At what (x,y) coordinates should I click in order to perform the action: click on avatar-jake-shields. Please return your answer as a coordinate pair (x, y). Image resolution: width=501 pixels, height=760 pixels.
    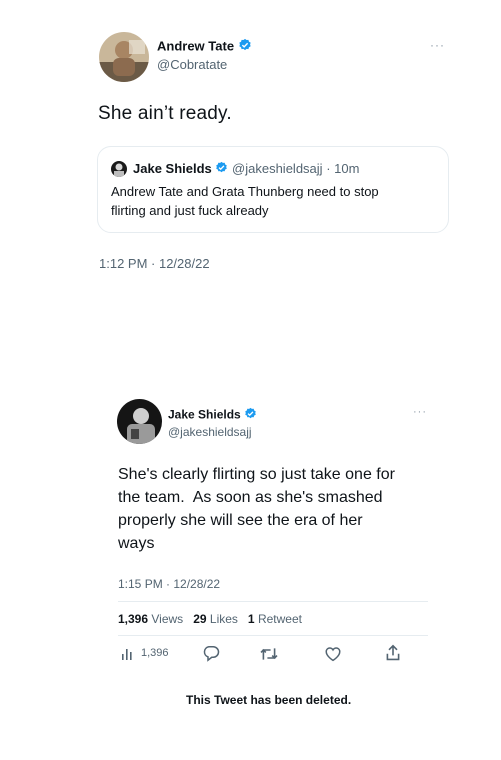
    Looking at the image, I should click on (139, 421).